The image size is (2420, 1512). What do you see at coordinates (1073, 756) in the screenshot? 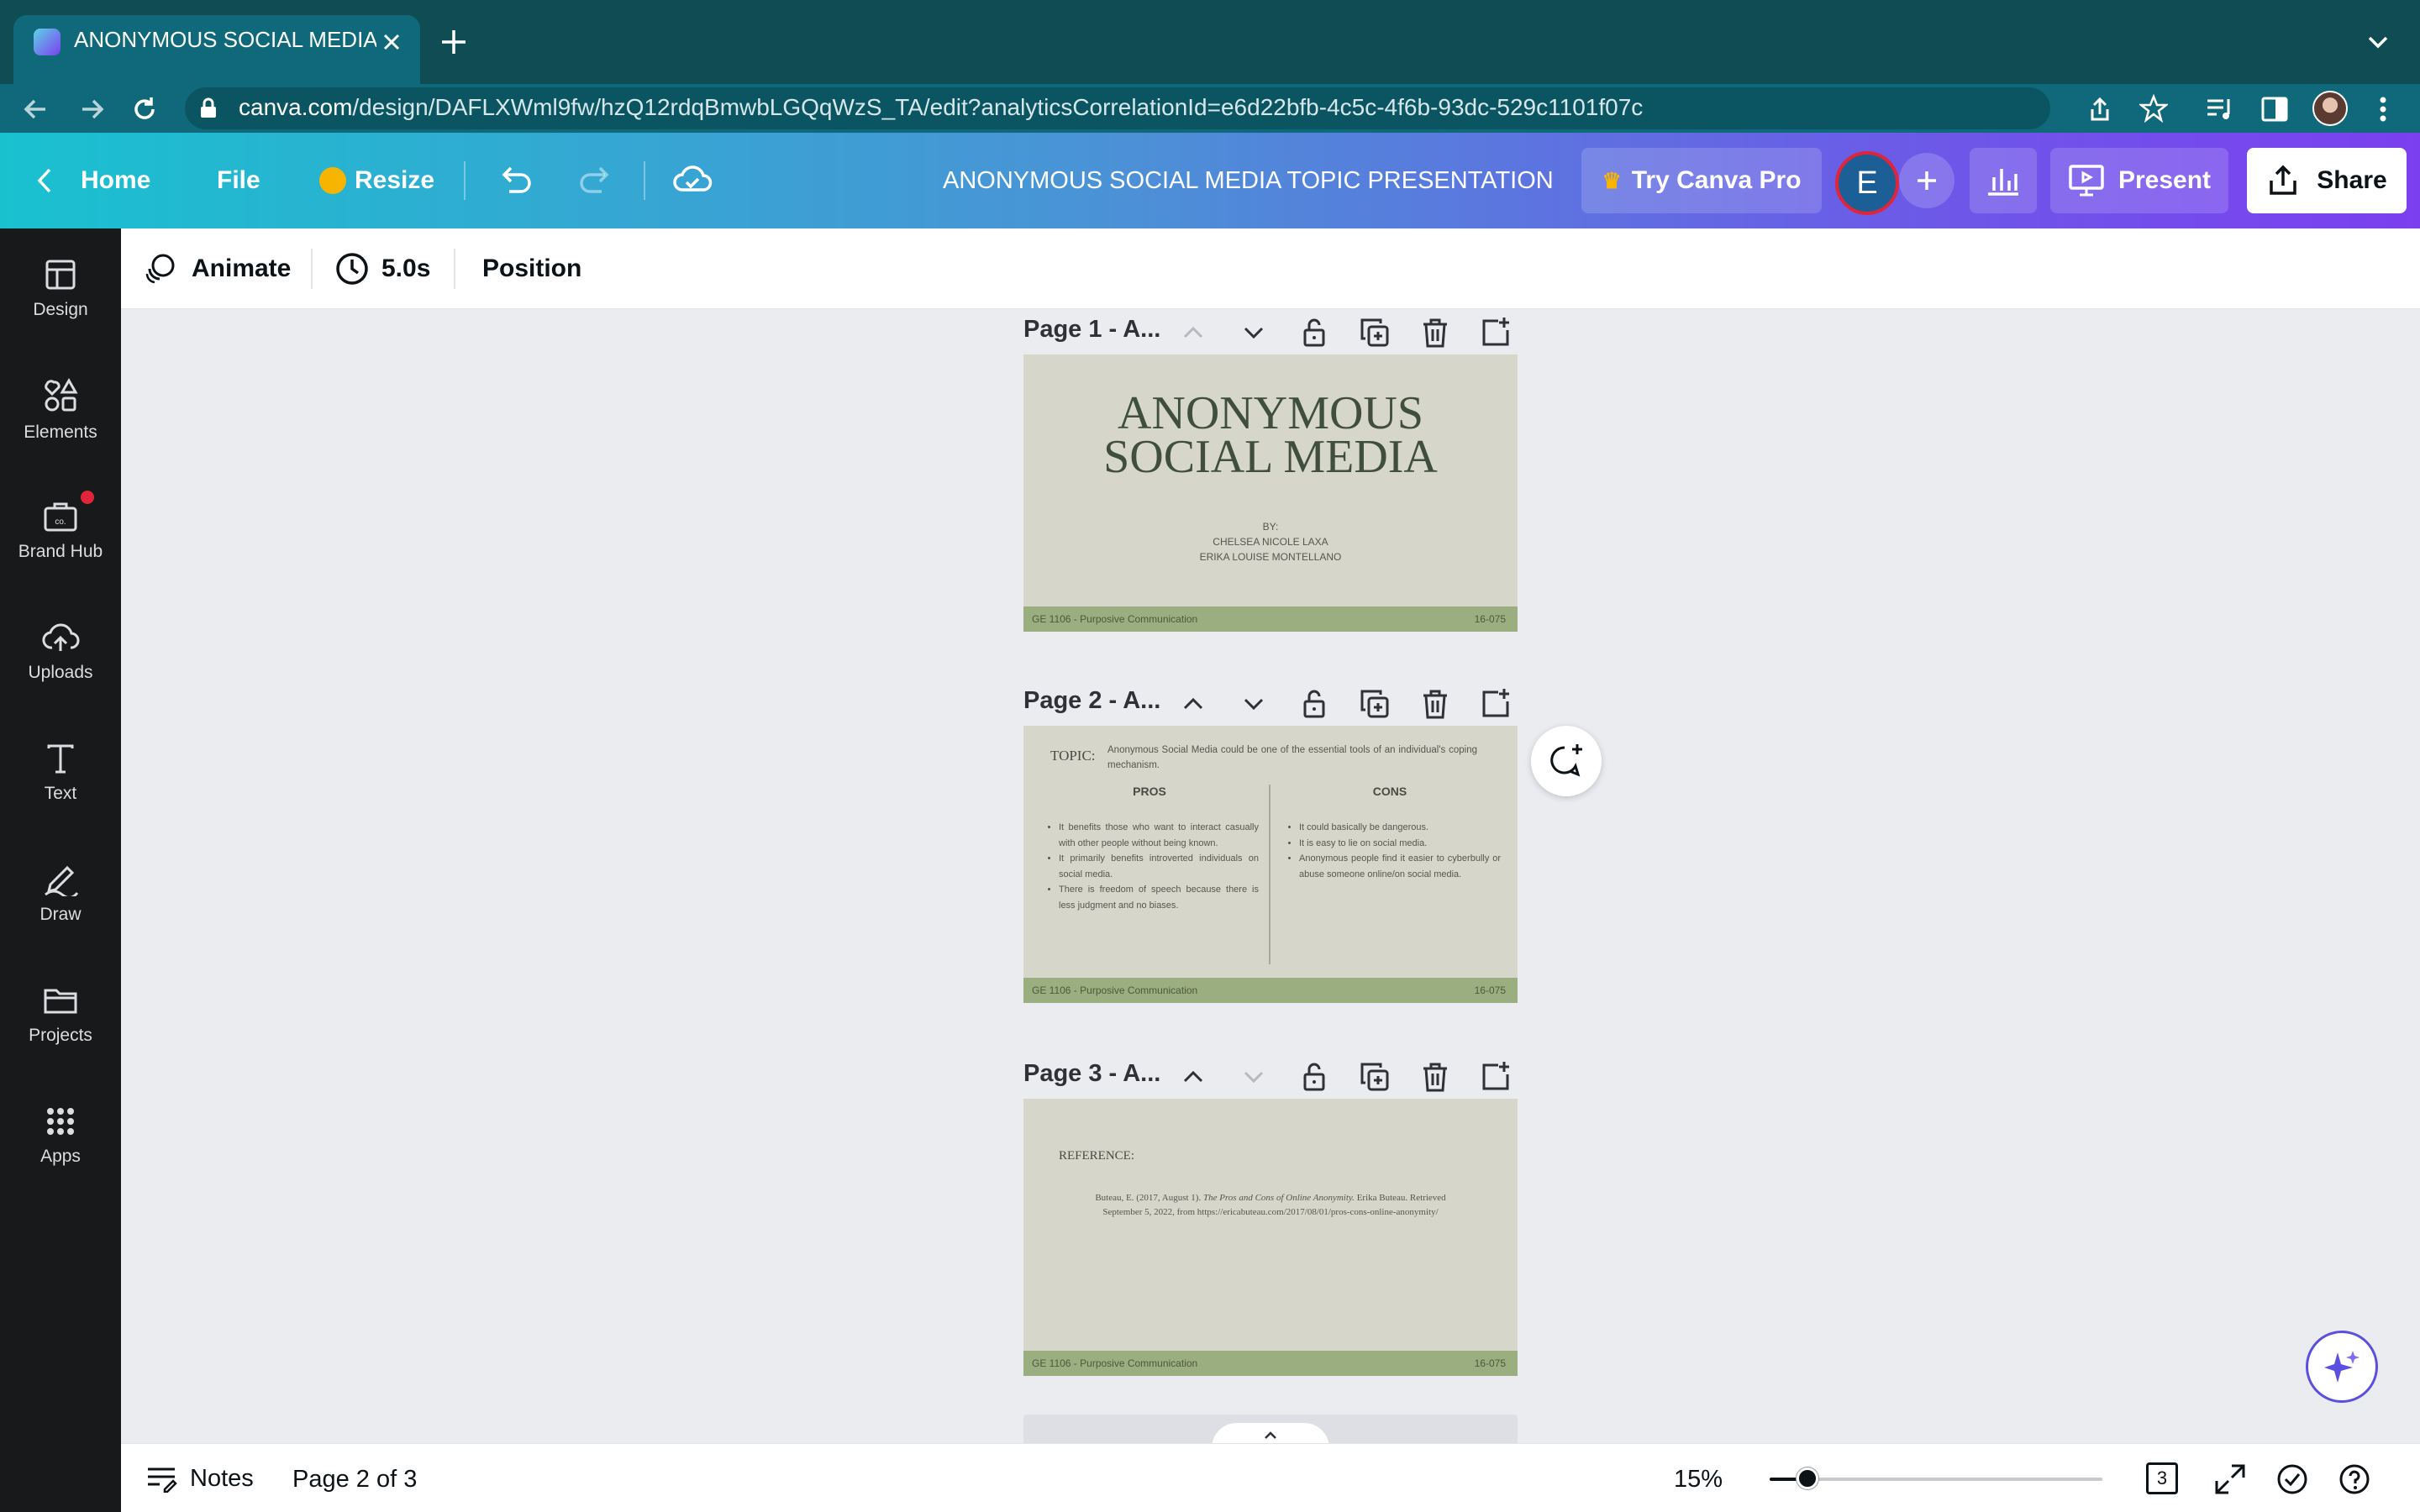
I see `topic-label: TOPIC:` at bounding box center [1073, 756].